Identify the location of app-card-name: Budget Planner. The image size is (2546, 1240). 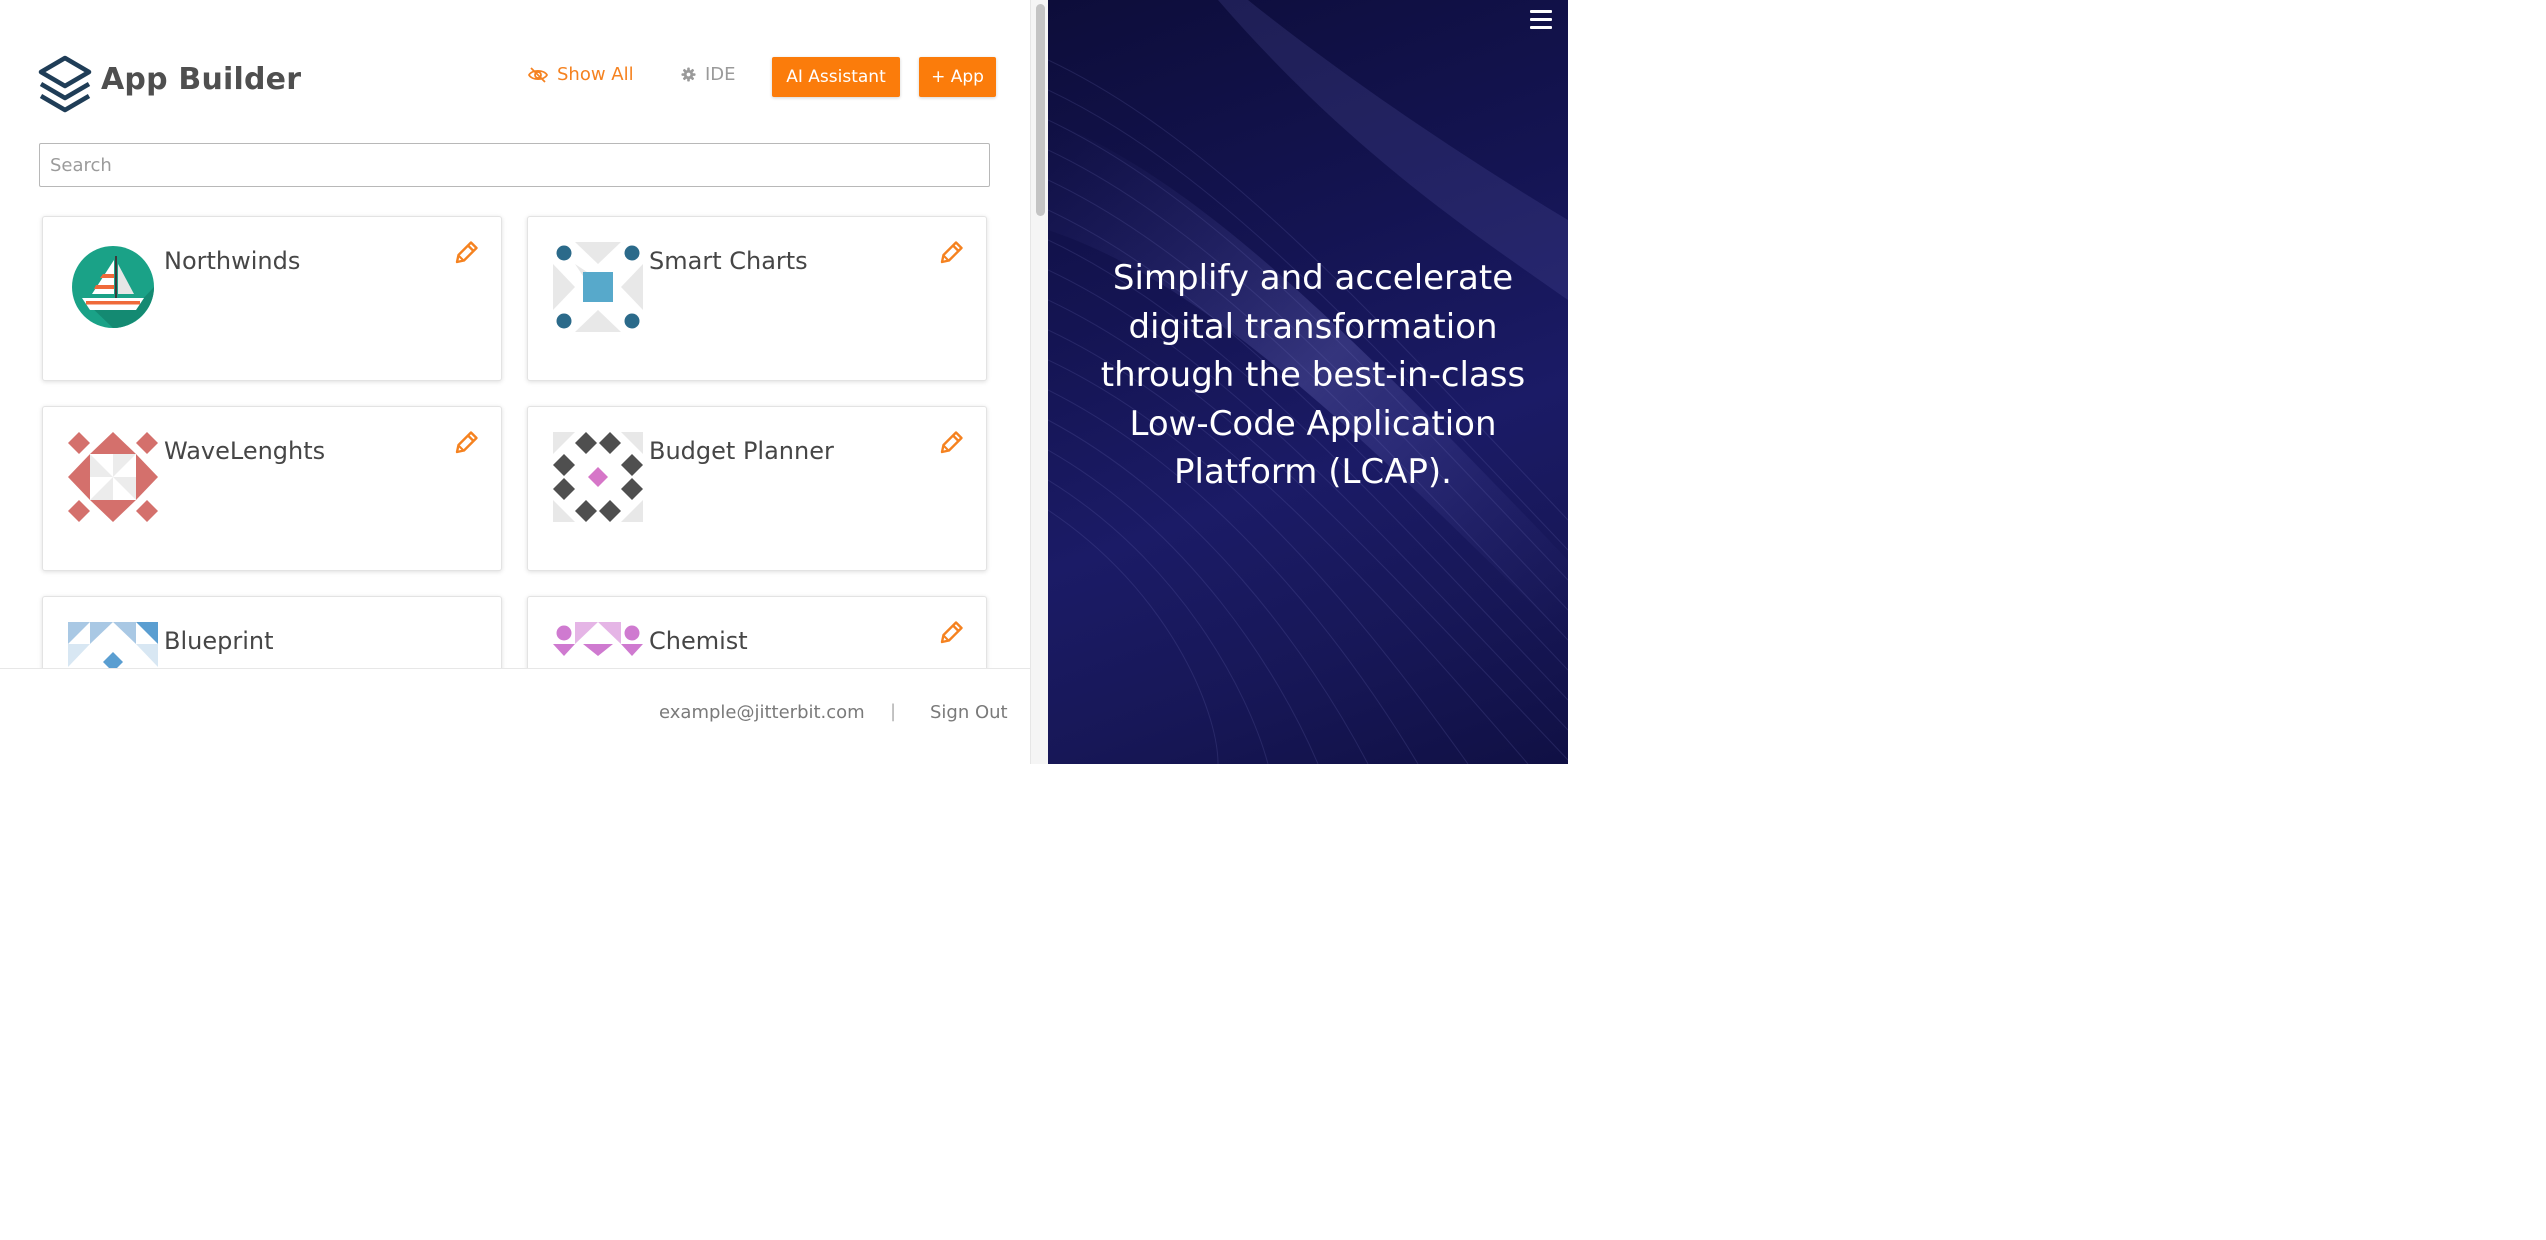
(741, 451).